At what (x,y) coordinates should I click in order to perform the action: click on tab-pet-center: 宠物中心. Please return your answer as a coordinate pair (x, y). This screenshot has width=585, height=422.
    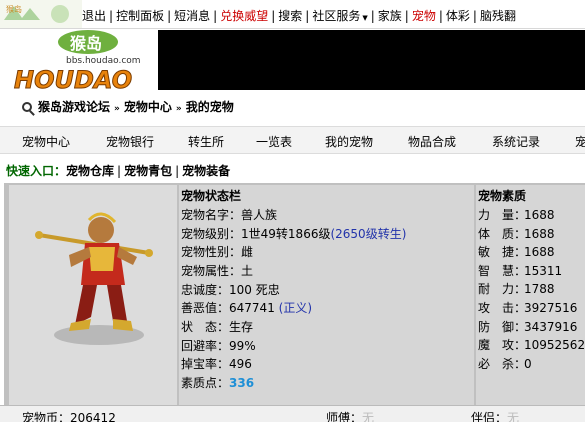
    Looking at the image, I should click on (46, 141).